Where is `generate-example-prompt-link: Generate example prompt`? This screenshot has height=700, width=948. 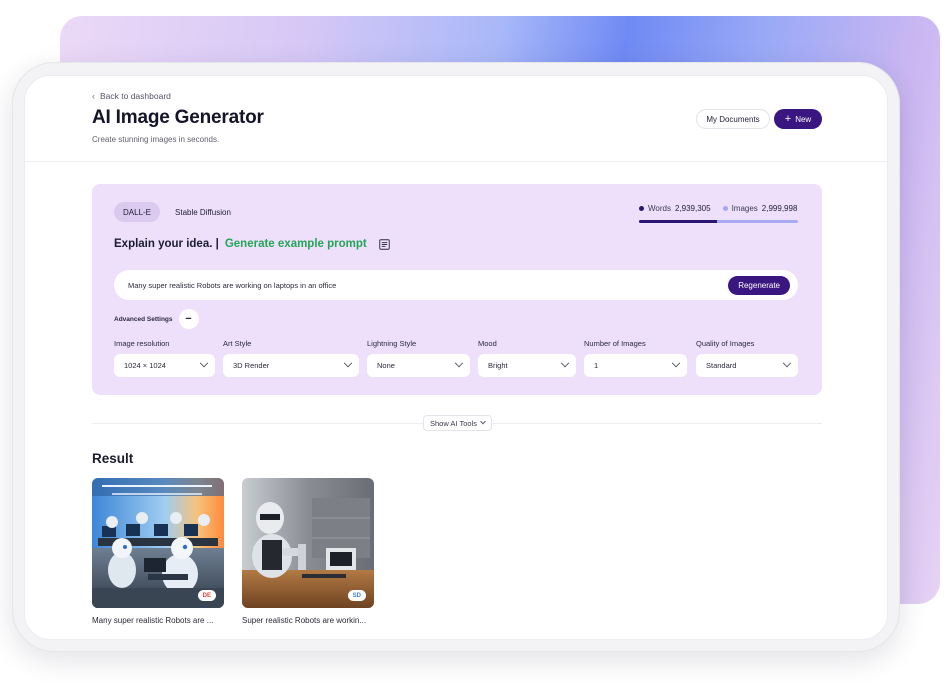
generate-example-prompt-link: Generate example prompt is located at coordinates (296, 244).